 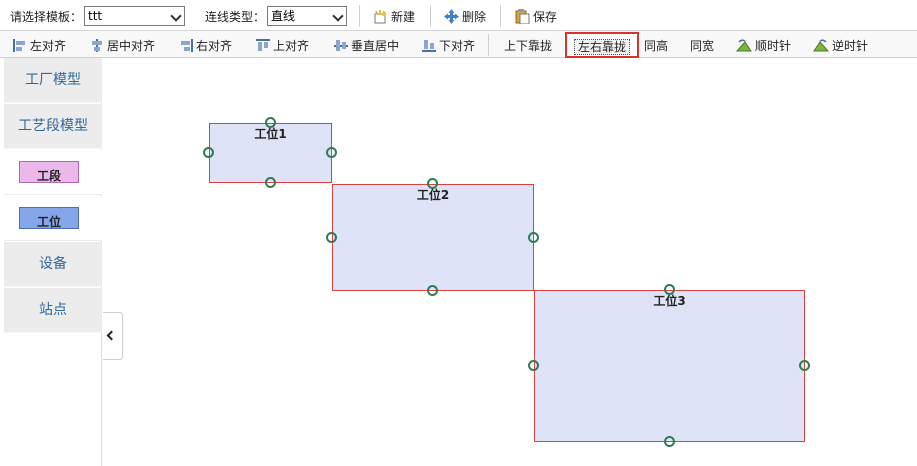 I want to click on delete-button: 删除, so click(x=465, y=17).